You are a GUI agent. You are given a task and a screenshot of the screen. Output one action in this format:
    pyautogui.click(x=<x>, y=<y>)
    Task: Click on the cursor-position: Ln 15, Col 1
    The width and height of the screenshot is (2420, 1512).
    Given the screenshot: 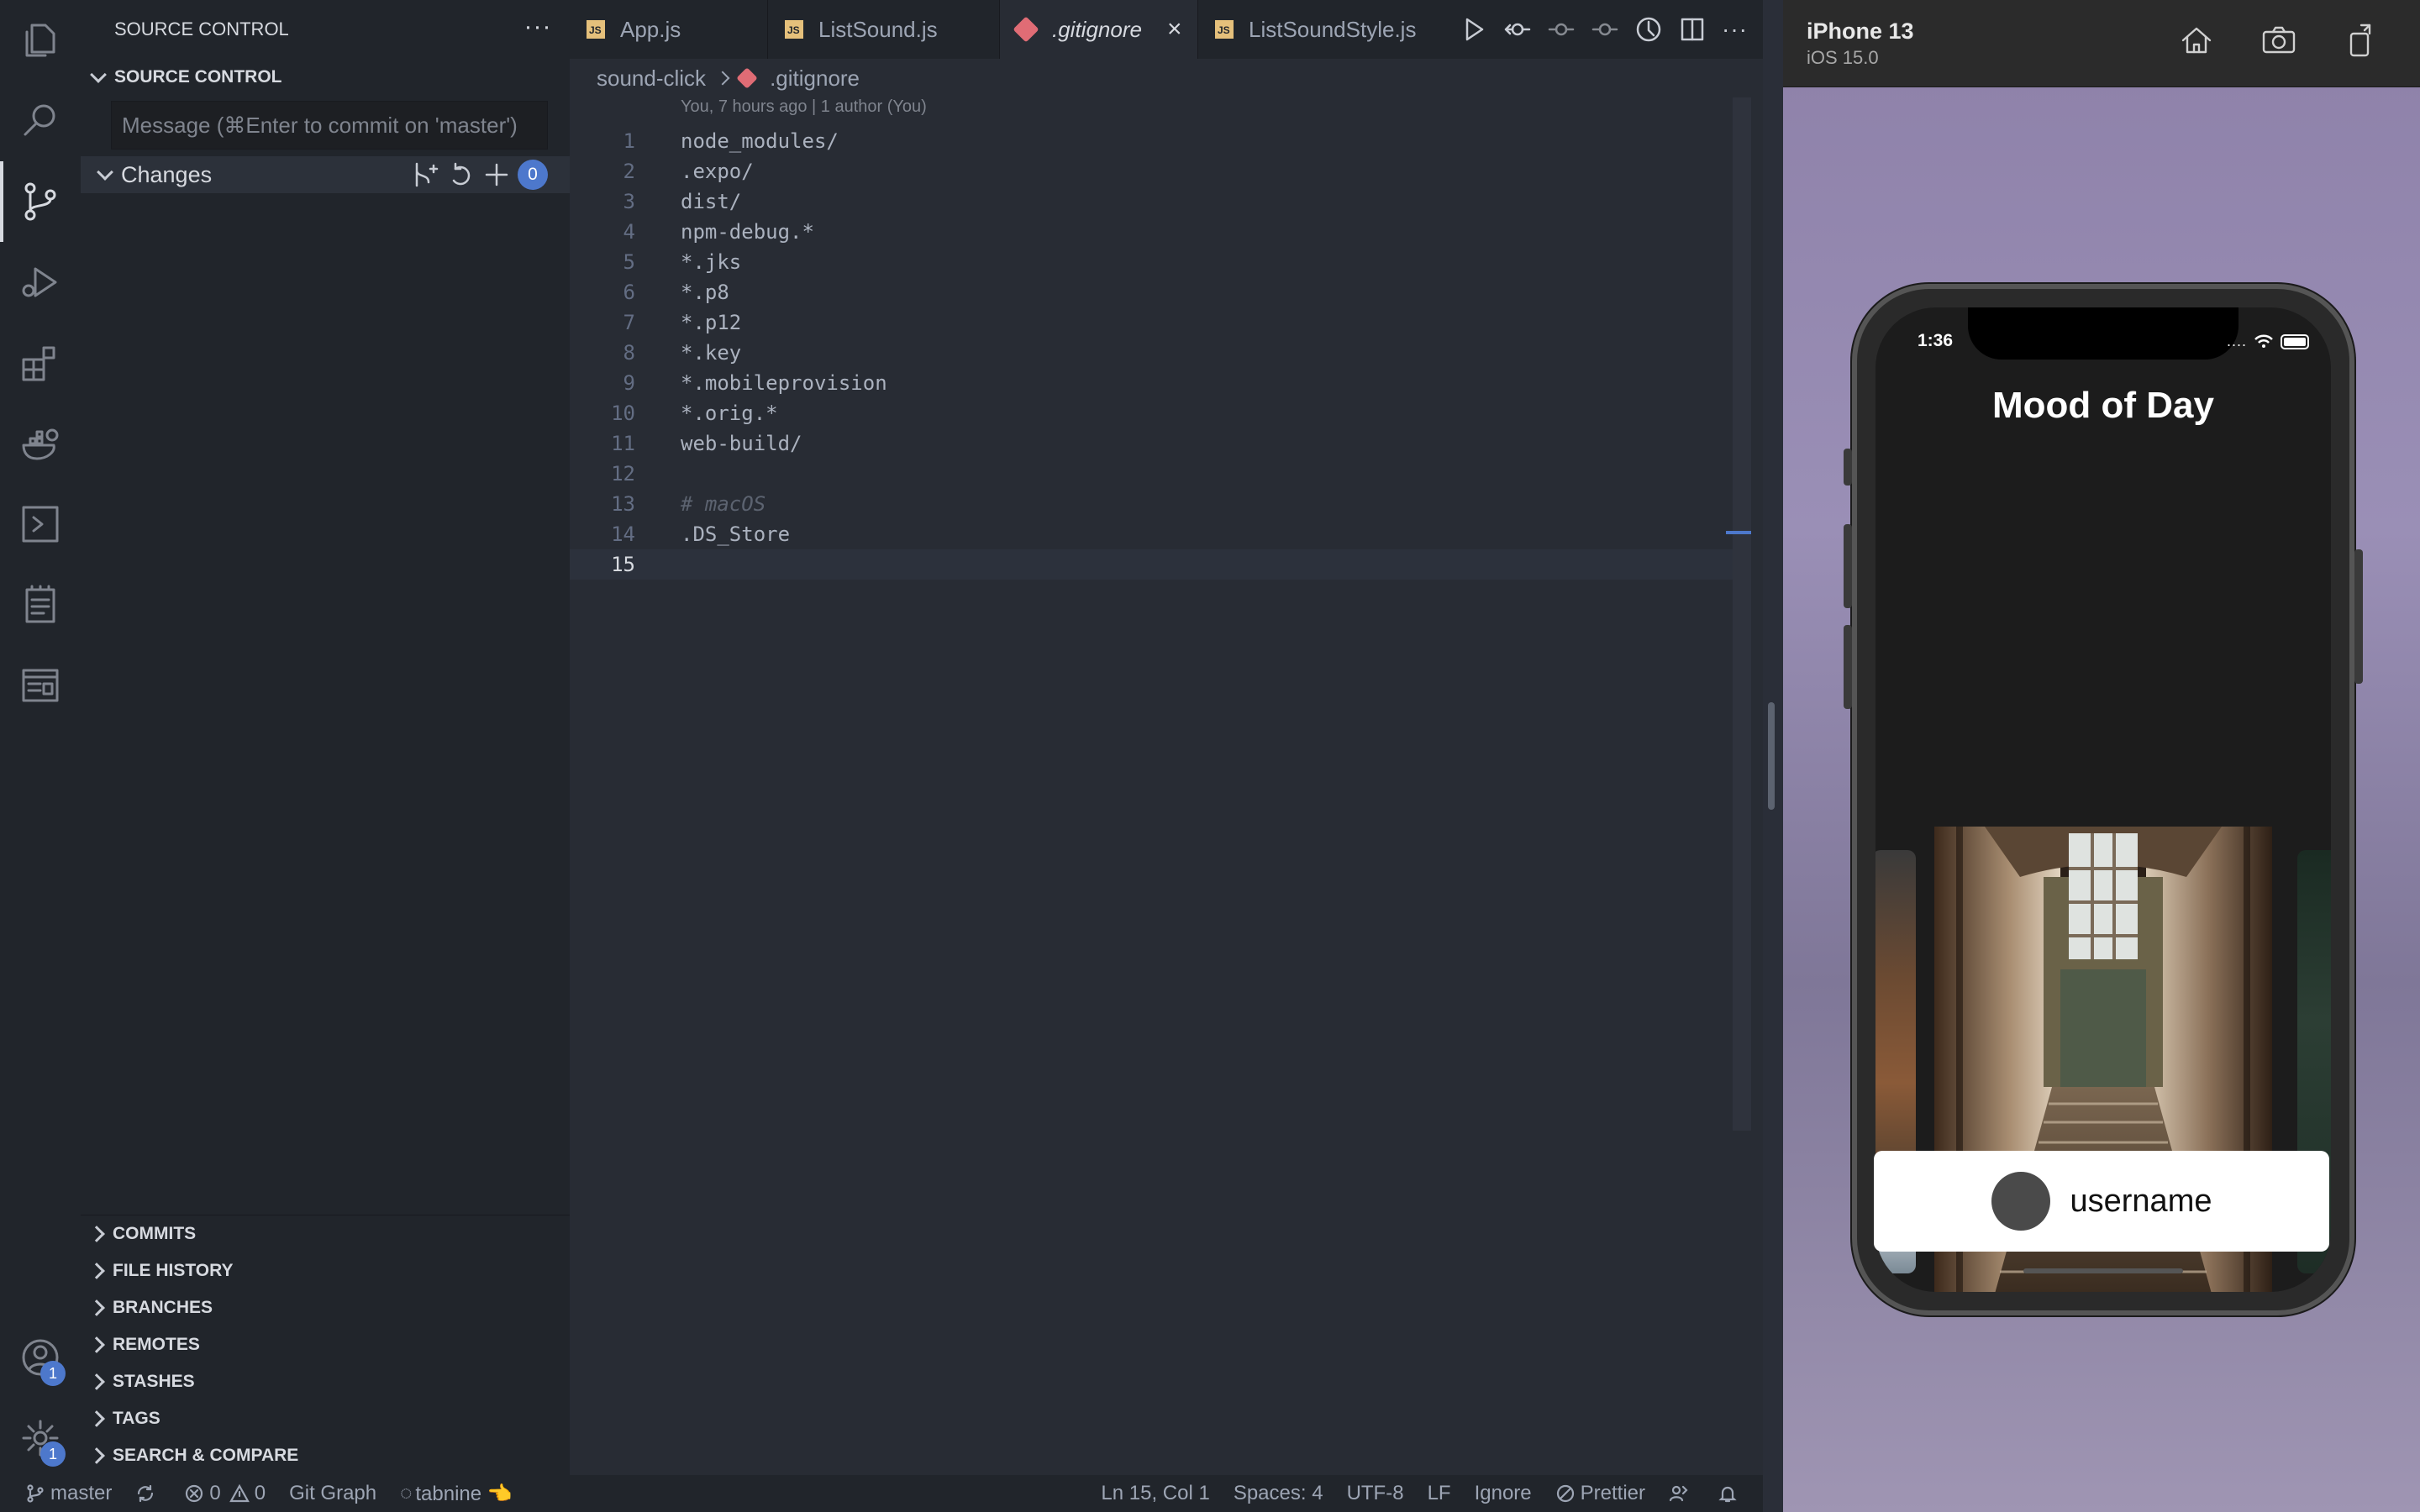 What is the action you would take?
    pyautogui.click(x=1155, y=1493)
    